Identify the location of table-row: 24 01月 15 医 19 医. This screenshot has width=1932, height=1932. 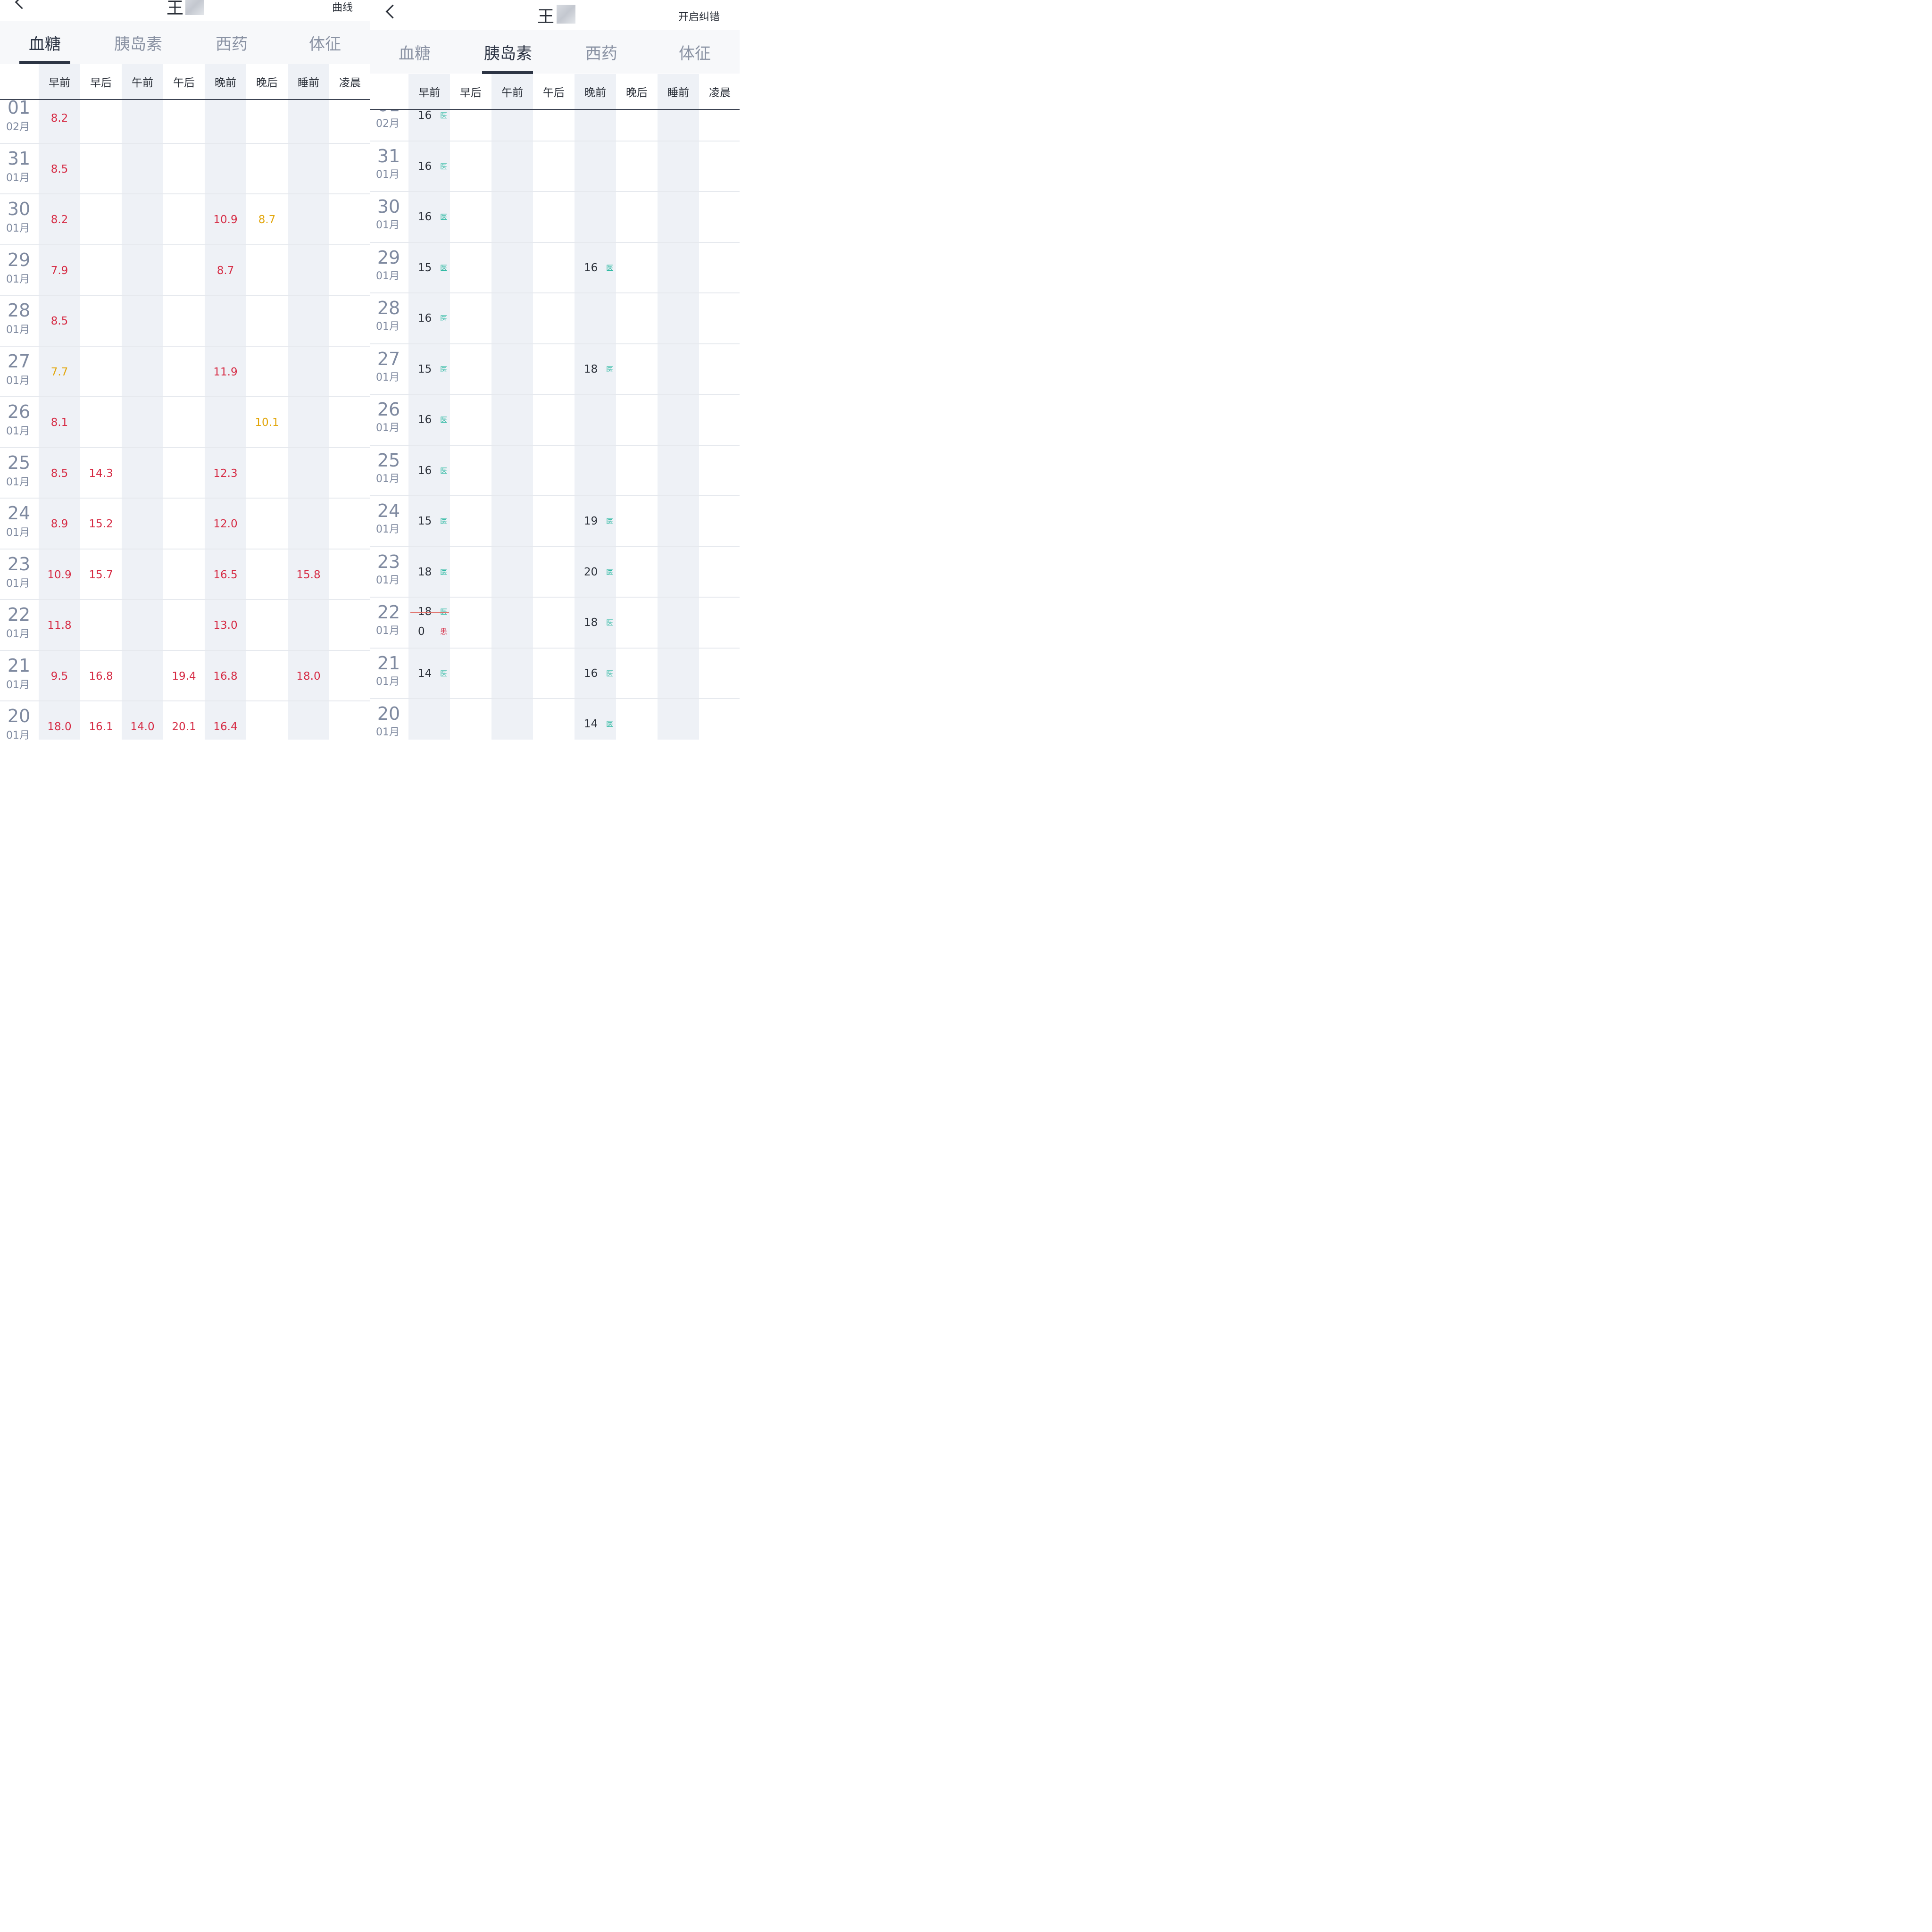
(555, 522).